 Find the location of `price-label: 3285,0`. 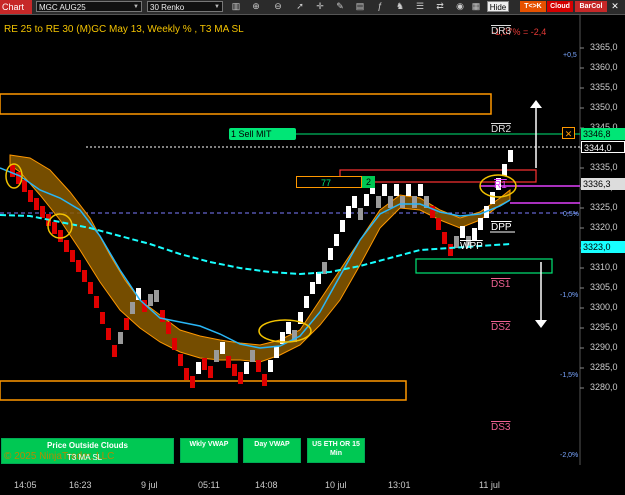

price-label: 3285,0 is located at coordinates (604, 367).